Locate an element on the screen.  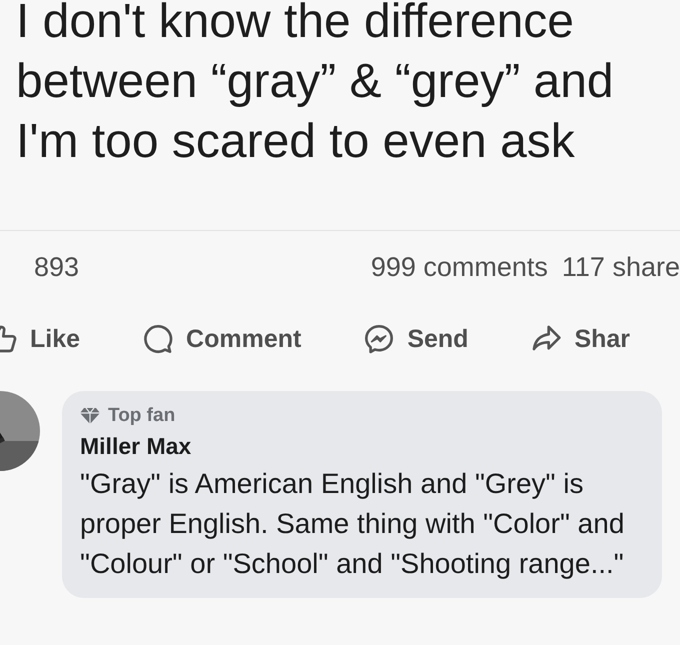
comment-text: "Gray" is American English and "Grey" is proper English. Same thing with "Color" and "Colour" or "School" and "Shooting range..." is located at coordinates (353, 524).